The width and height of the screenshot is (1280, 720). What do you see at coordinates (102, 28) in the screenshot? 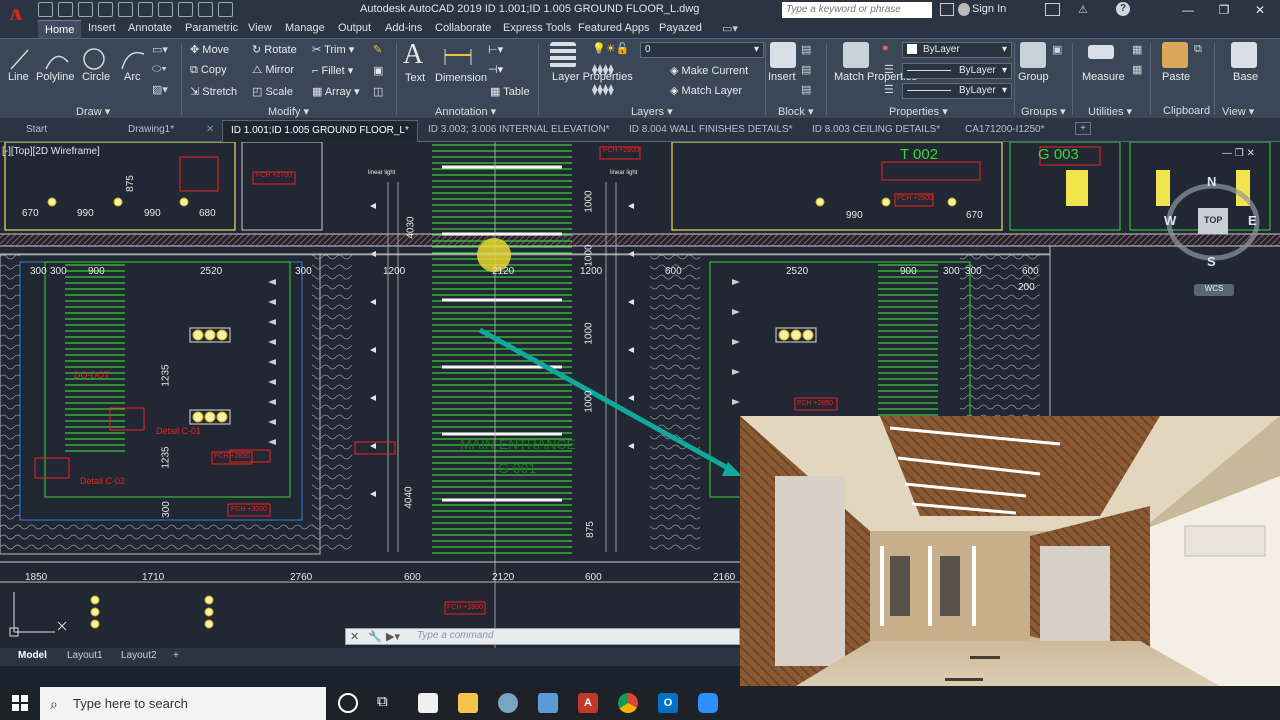
I see `tab-insert: Insert` at bounding box center [102, 28].